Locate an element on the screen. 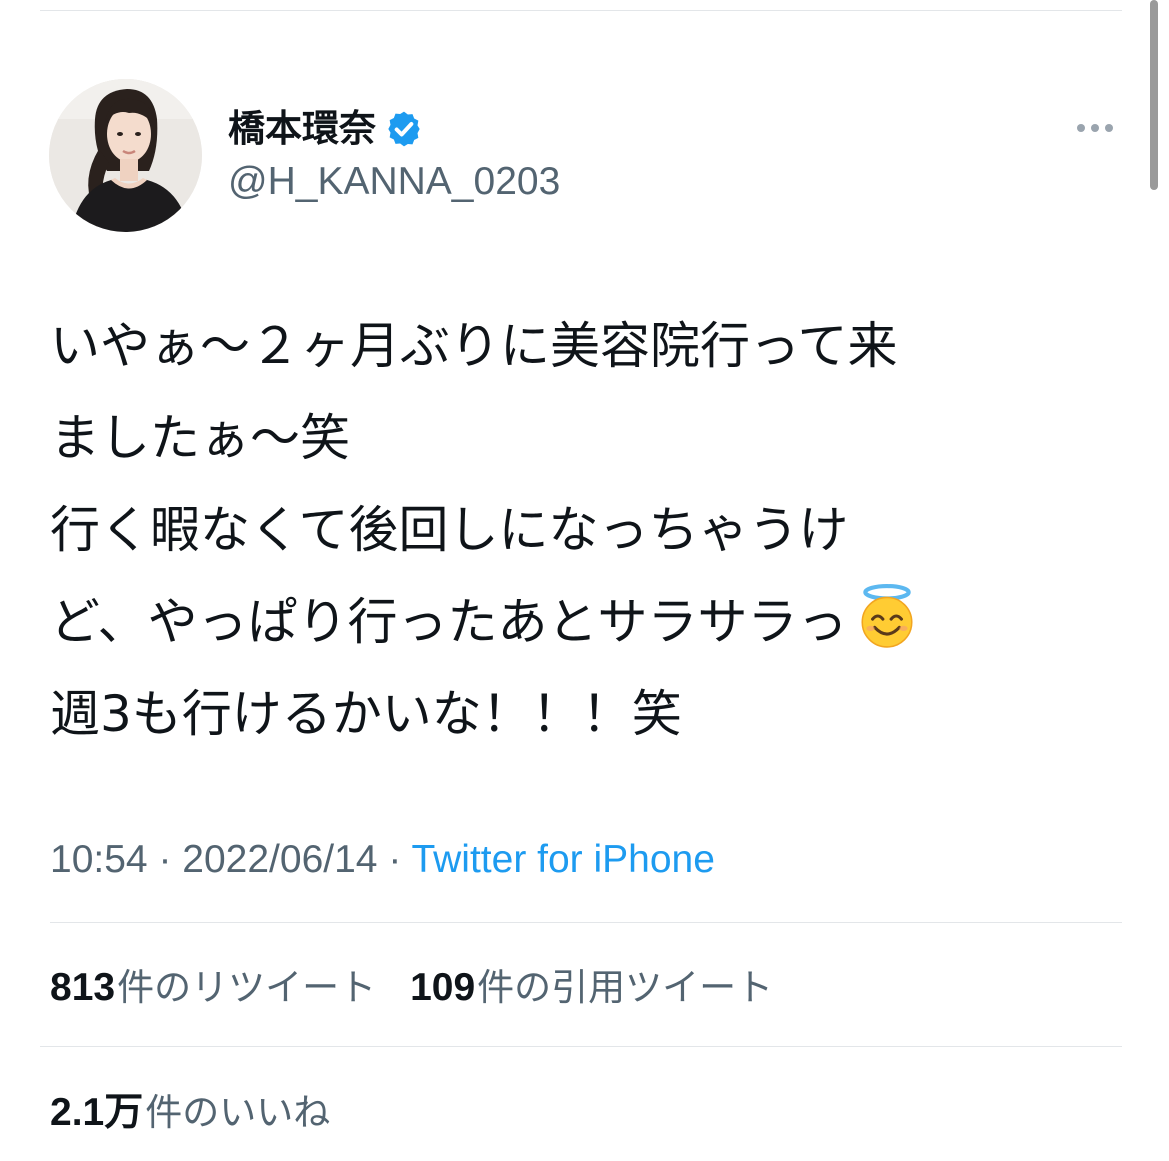  verified-badge-icon is located at coordinates (404, 129).